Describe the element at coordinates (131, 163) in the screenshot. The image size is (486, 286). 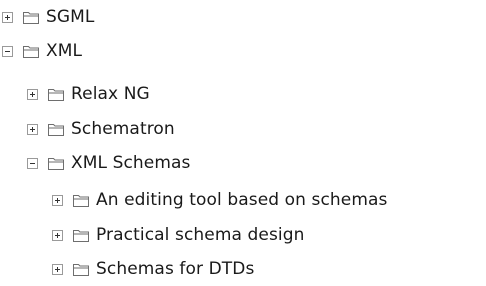
I see `tree-node-label: XML Schemas` at that location.